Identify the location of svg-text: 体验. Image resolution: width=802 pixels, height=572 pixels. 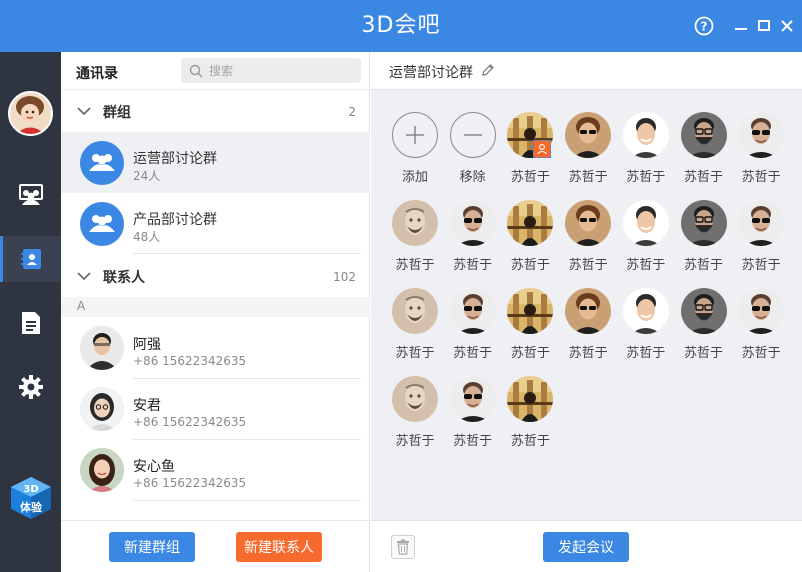
(31, 507).